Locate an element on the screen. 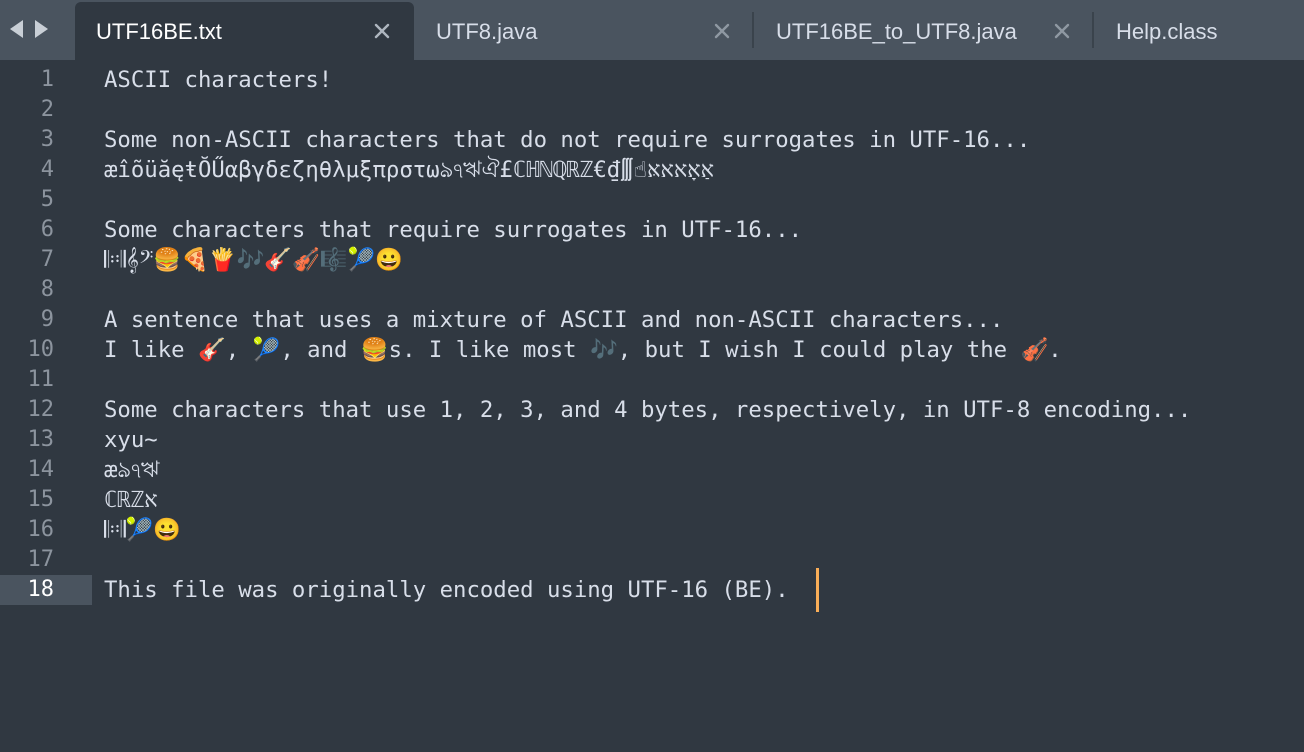  line-text: ℂℝℤא is located at coordinates (131, 500).